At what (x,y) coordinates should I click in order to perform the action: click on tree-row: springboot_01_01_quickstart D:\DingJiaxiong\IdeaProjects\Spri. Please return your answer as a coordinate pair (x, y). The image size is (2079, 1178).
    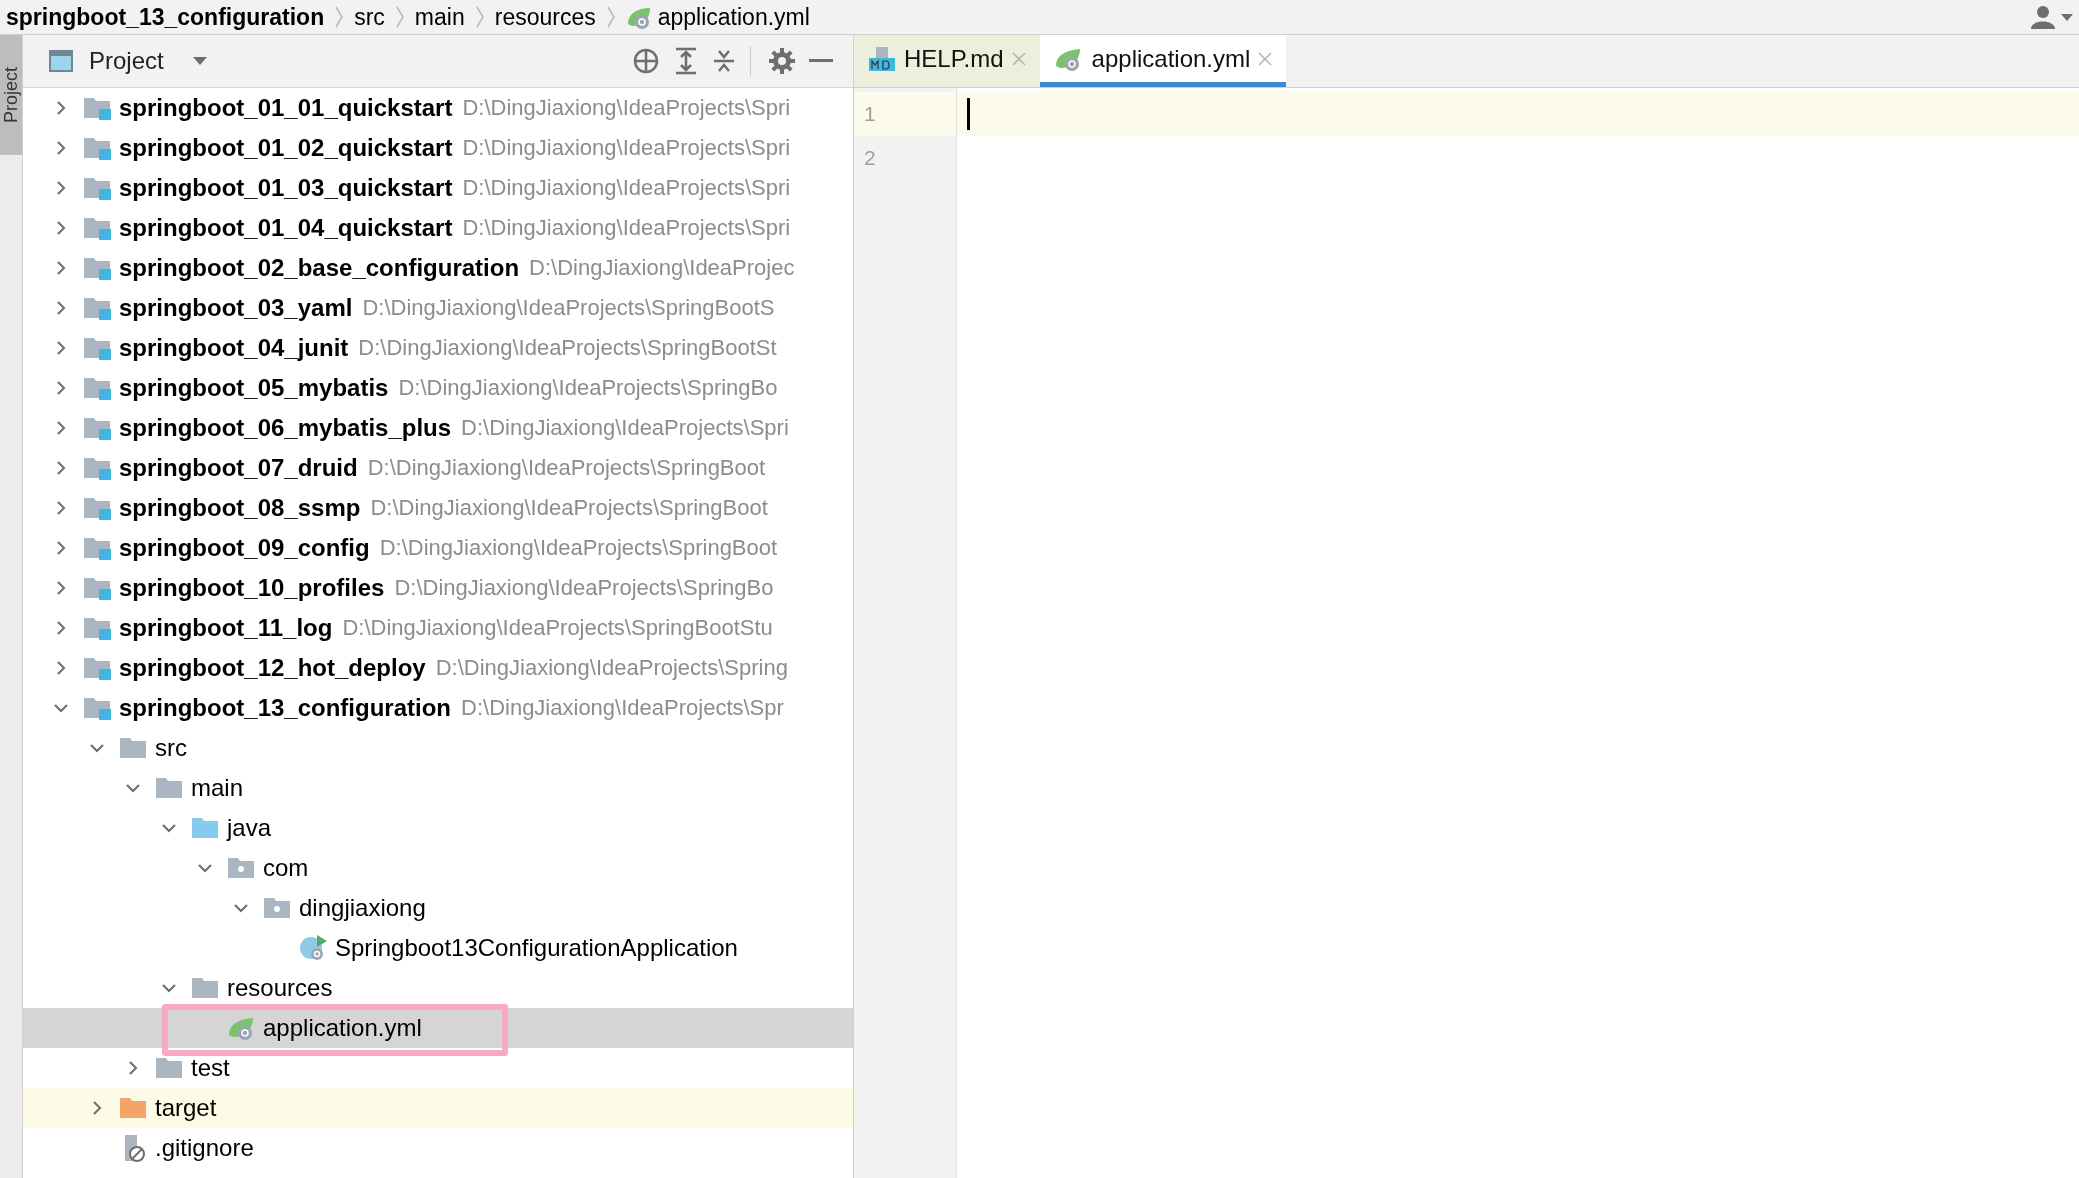
    Looking at the image, I should click on (438, 108).